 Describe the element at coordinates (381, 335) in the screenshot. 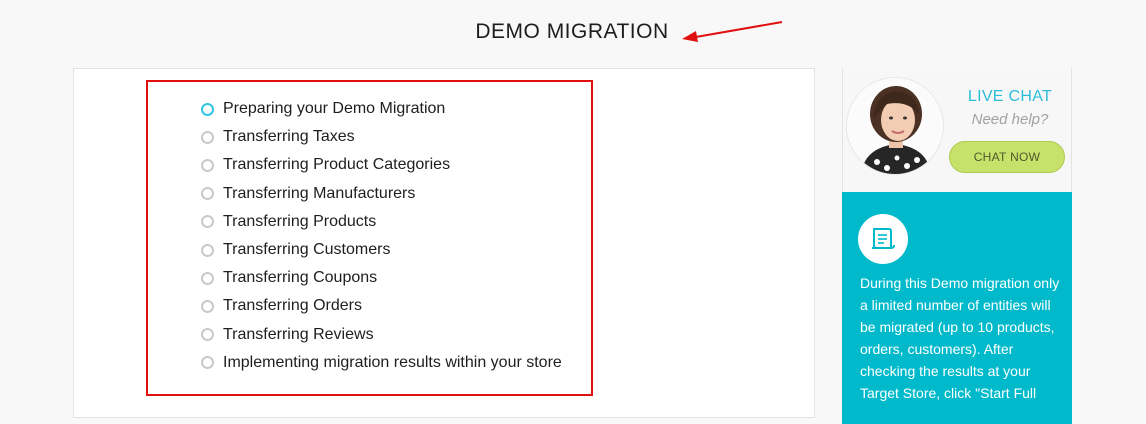

I see `migration-step: Transferring Reviews` at that location.